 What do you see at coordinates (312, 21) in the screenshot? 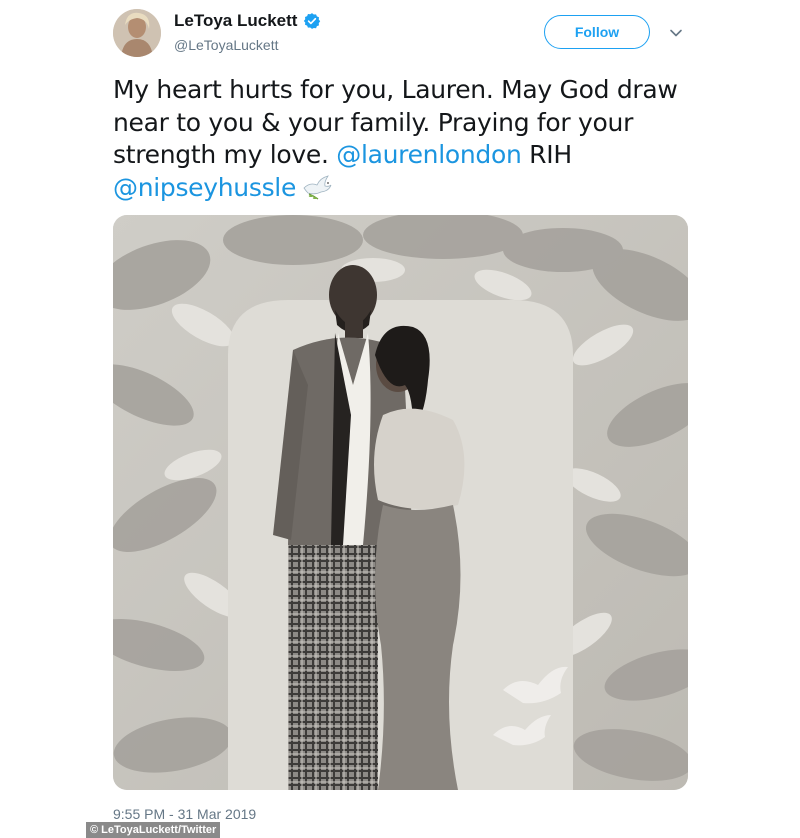
I see `verified-badge-icon` at bounding box center [312, 21].